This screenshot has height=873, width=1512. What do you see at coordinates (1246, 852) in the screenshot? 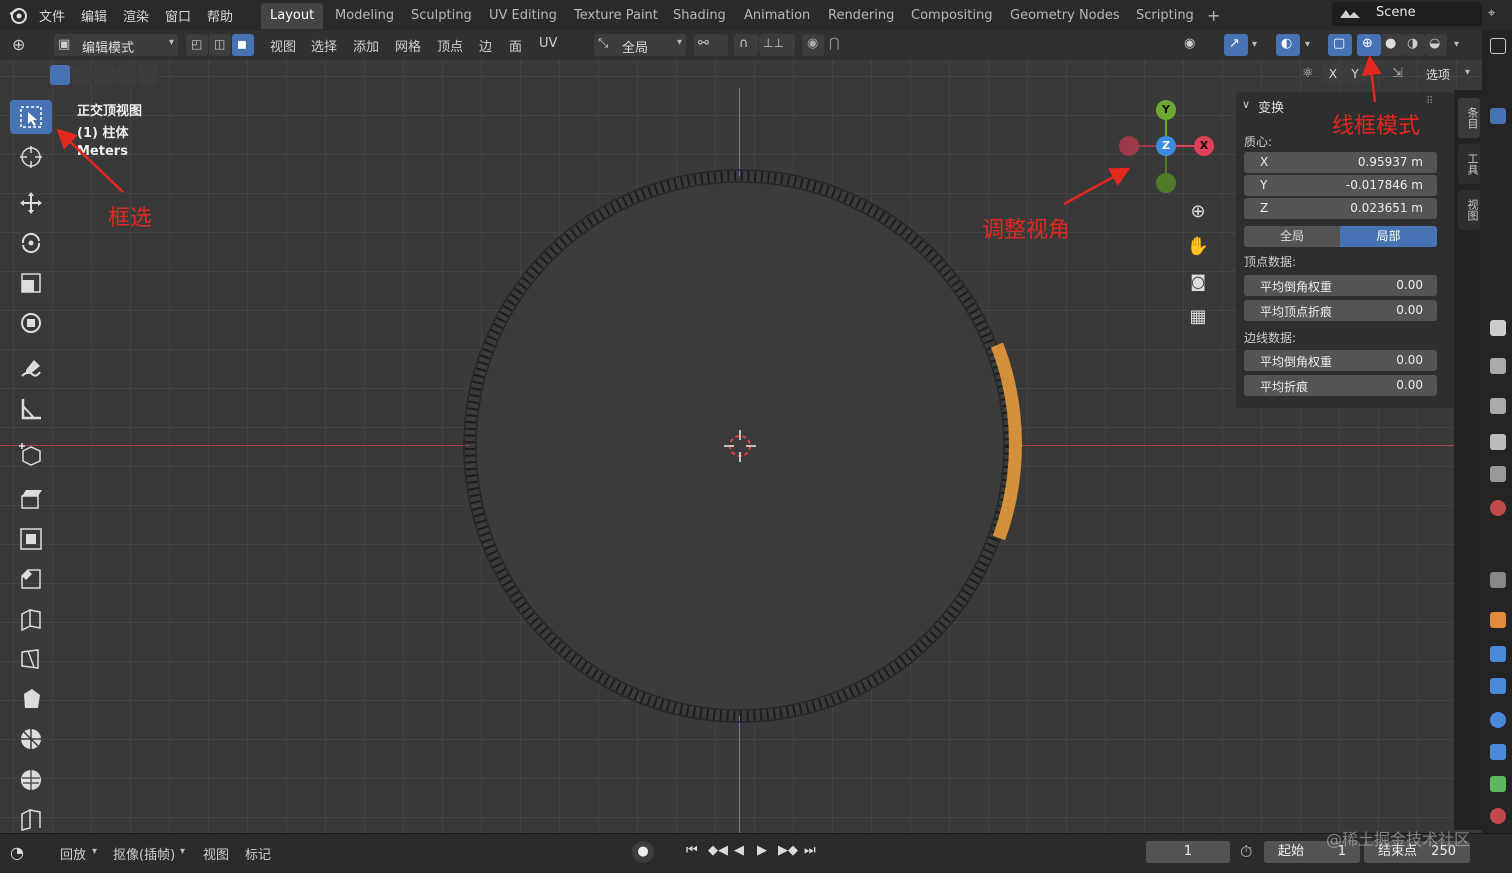
I see `stopwatch-icon: ⏱` at bounding box center [1246, 852].